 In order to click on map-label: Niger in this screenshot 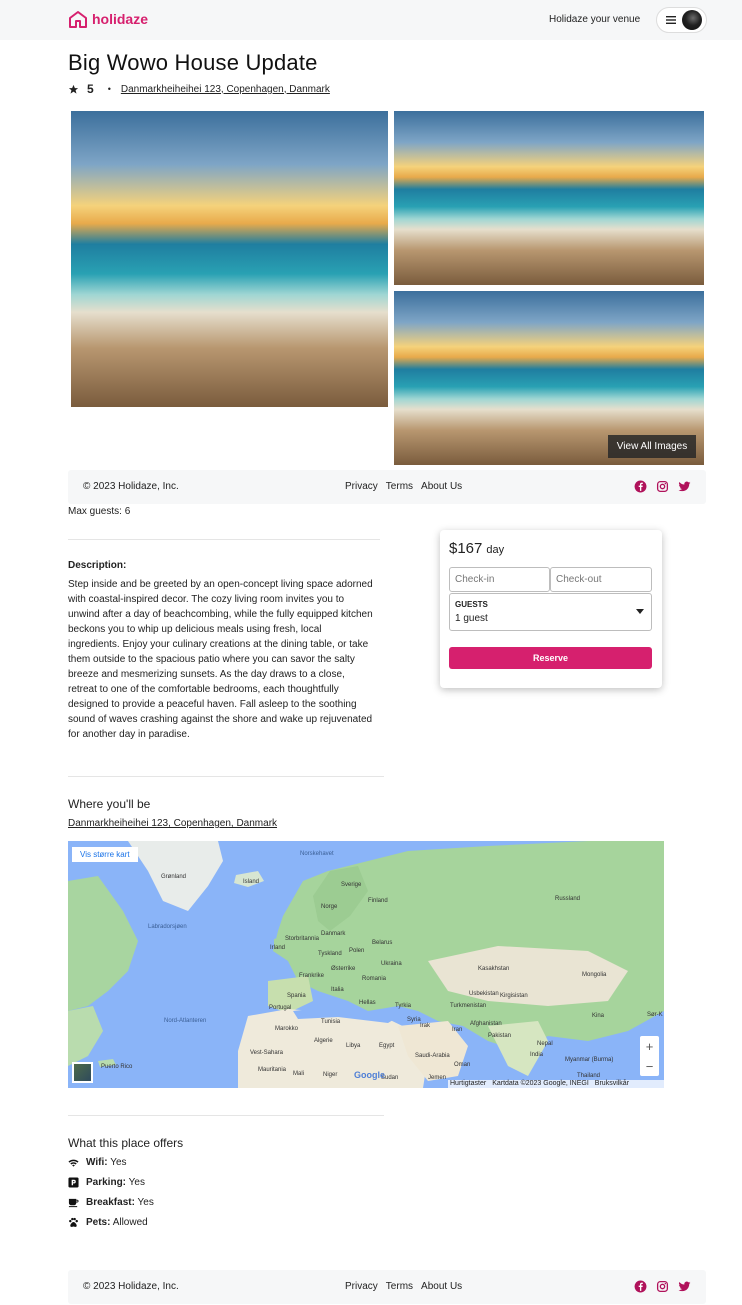, I will do `click(330, 1075)`.